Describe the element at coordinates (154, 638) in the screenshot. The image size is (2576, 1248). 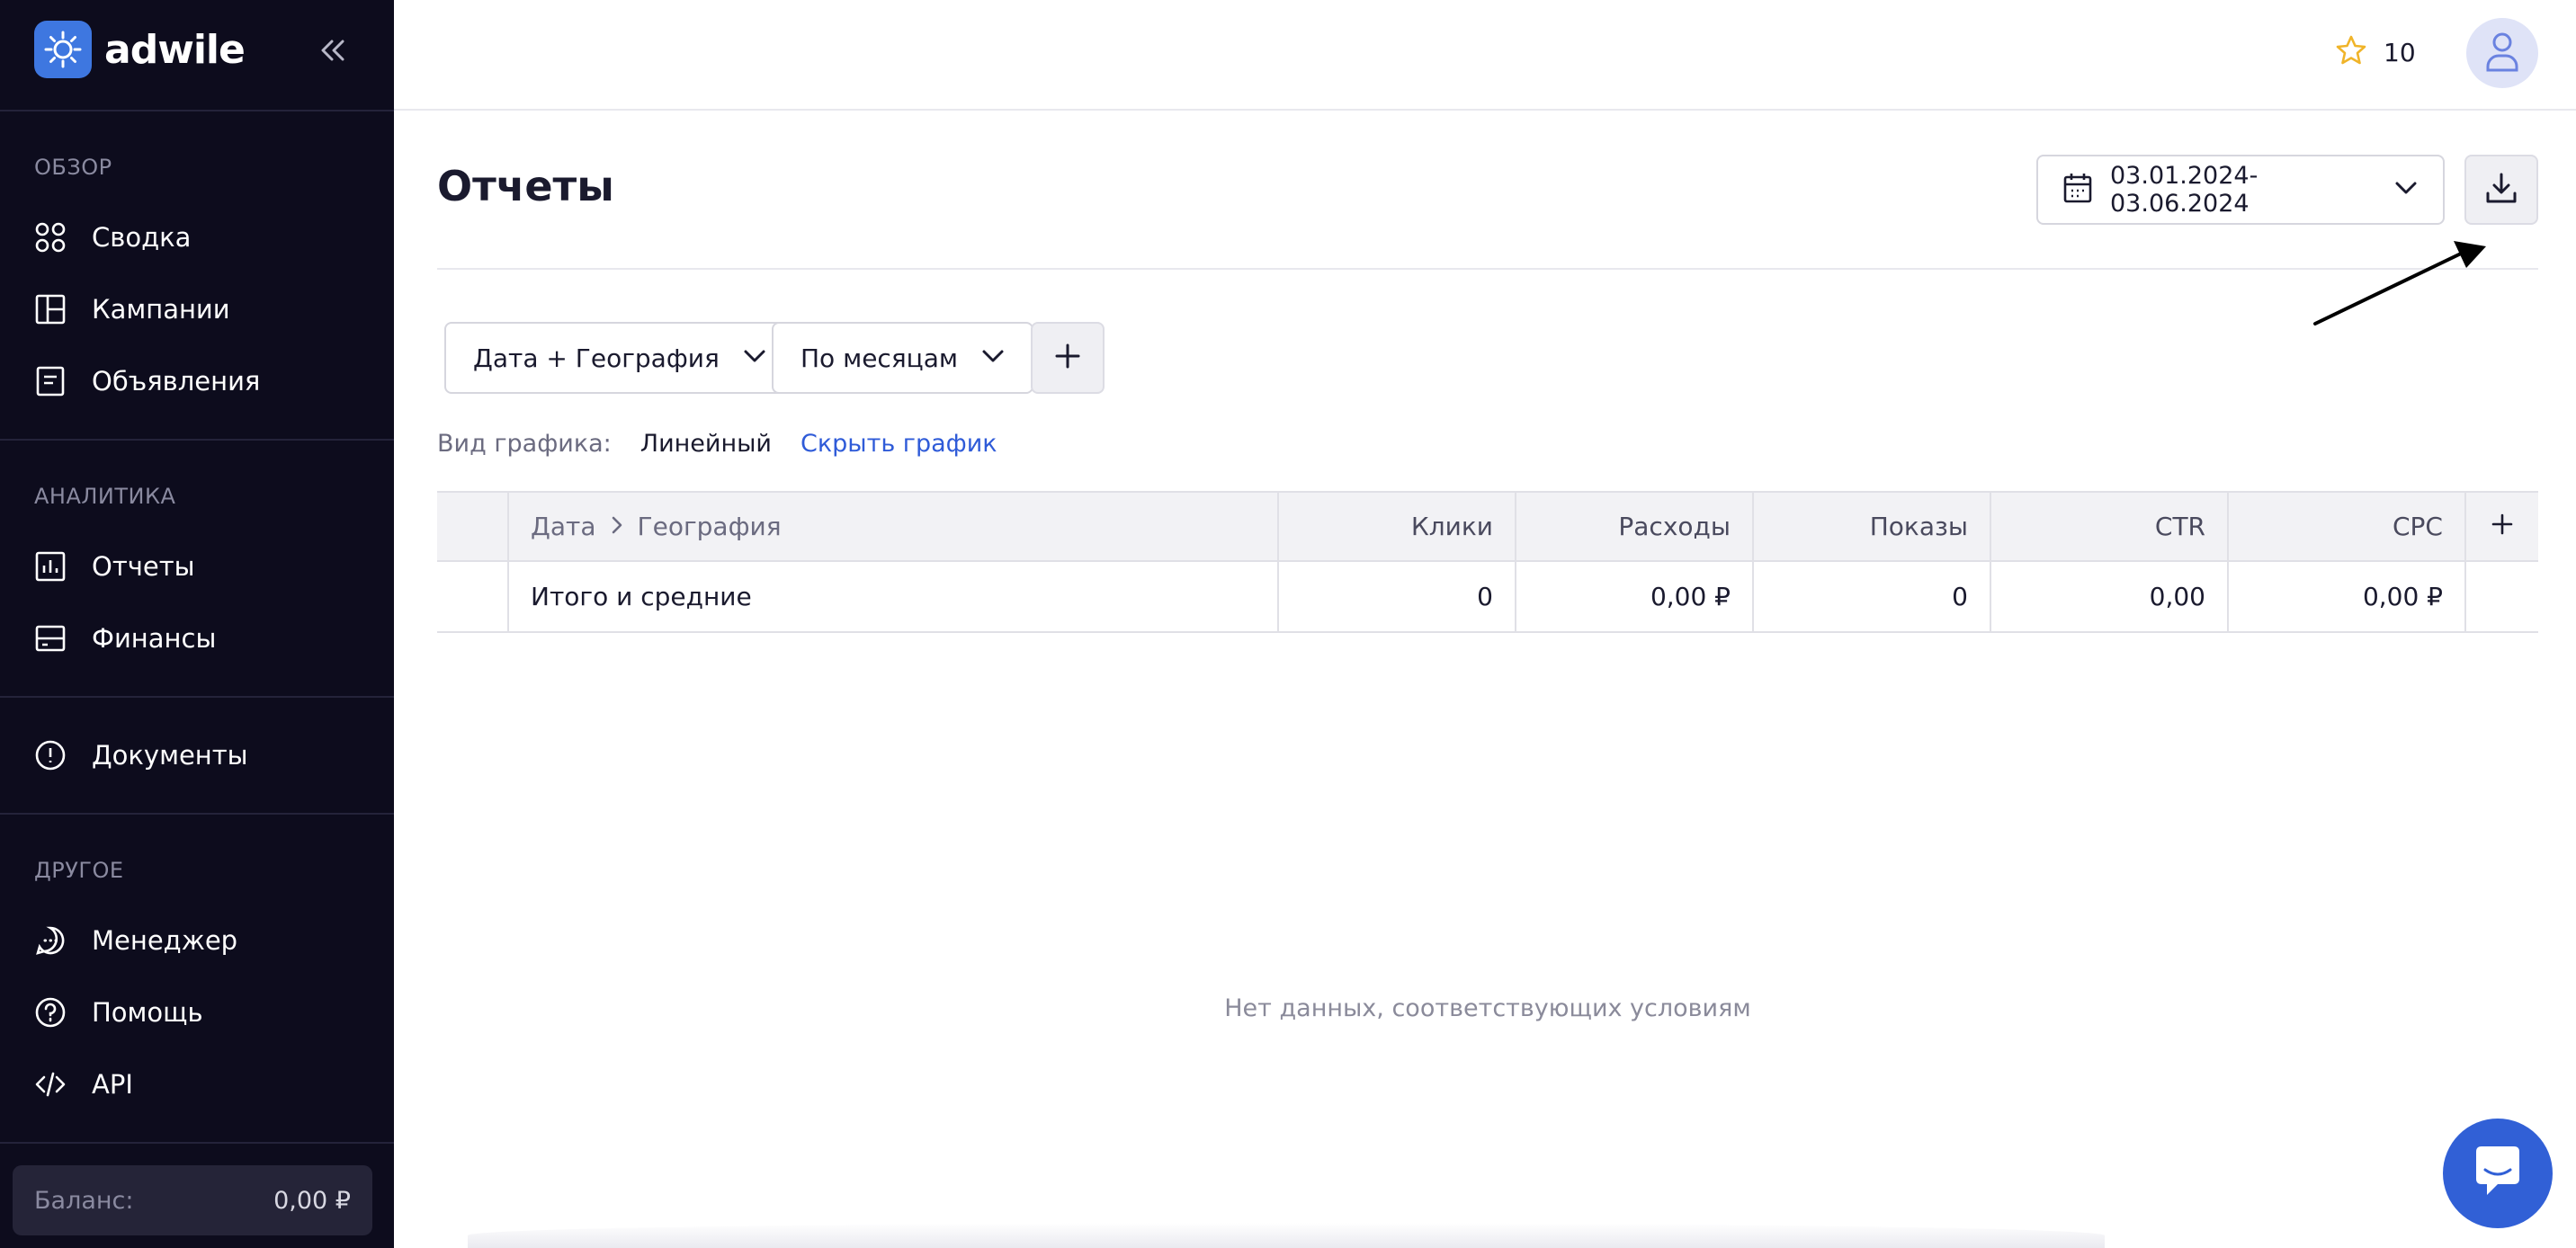
I see `sidebar-item-label: Финансы` at that location.